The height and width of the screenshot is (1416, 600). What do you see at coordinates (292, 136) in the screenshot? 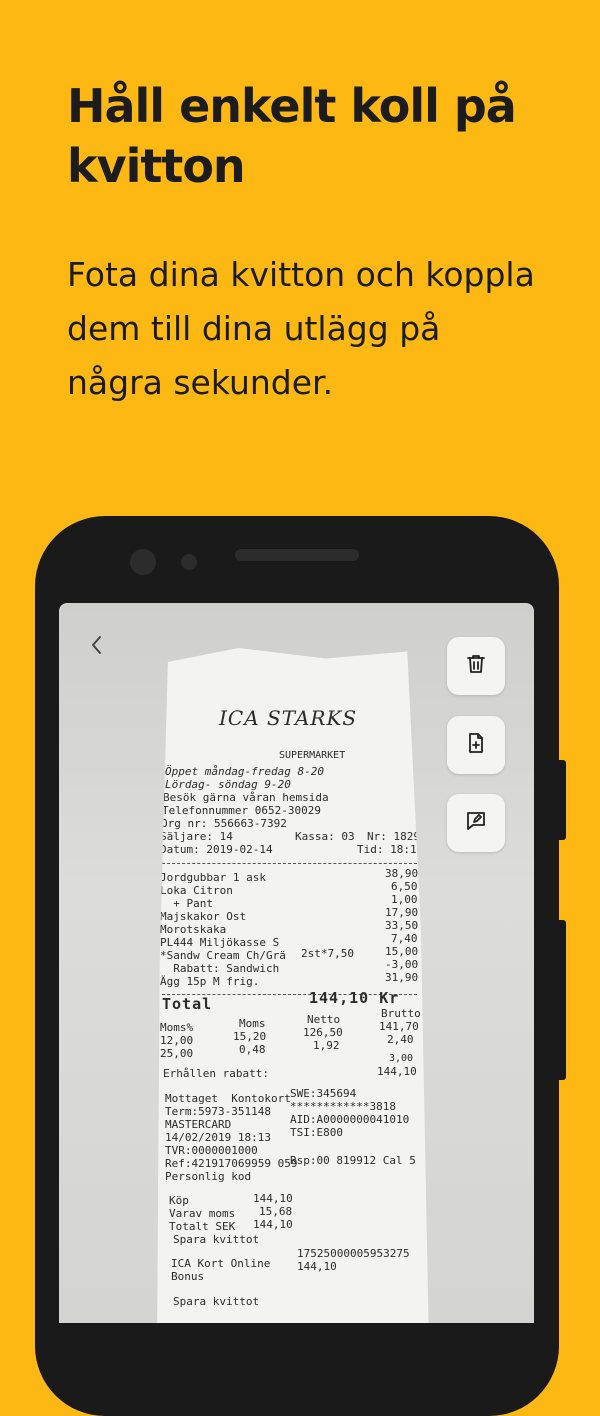
I see `headline: Håll enkelt koll på kvitton` at bounding box center [292, 136].